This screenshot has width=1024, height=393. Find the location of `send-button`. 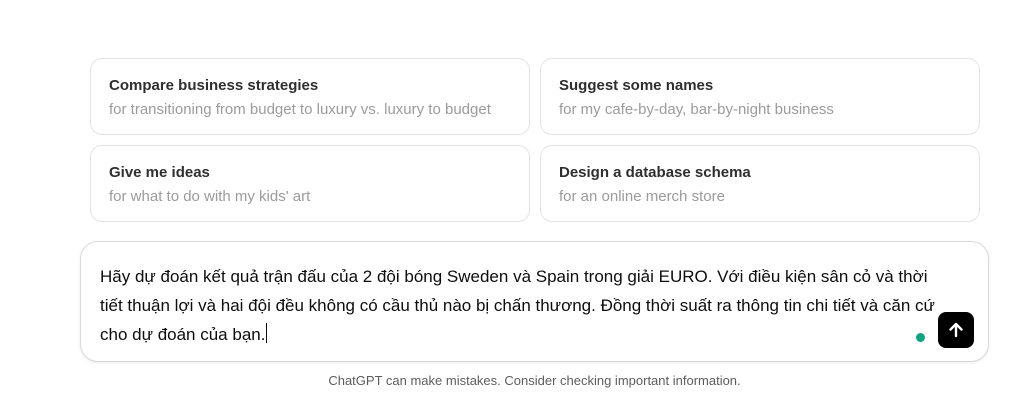

send-button is located at coordinates (956, 330).